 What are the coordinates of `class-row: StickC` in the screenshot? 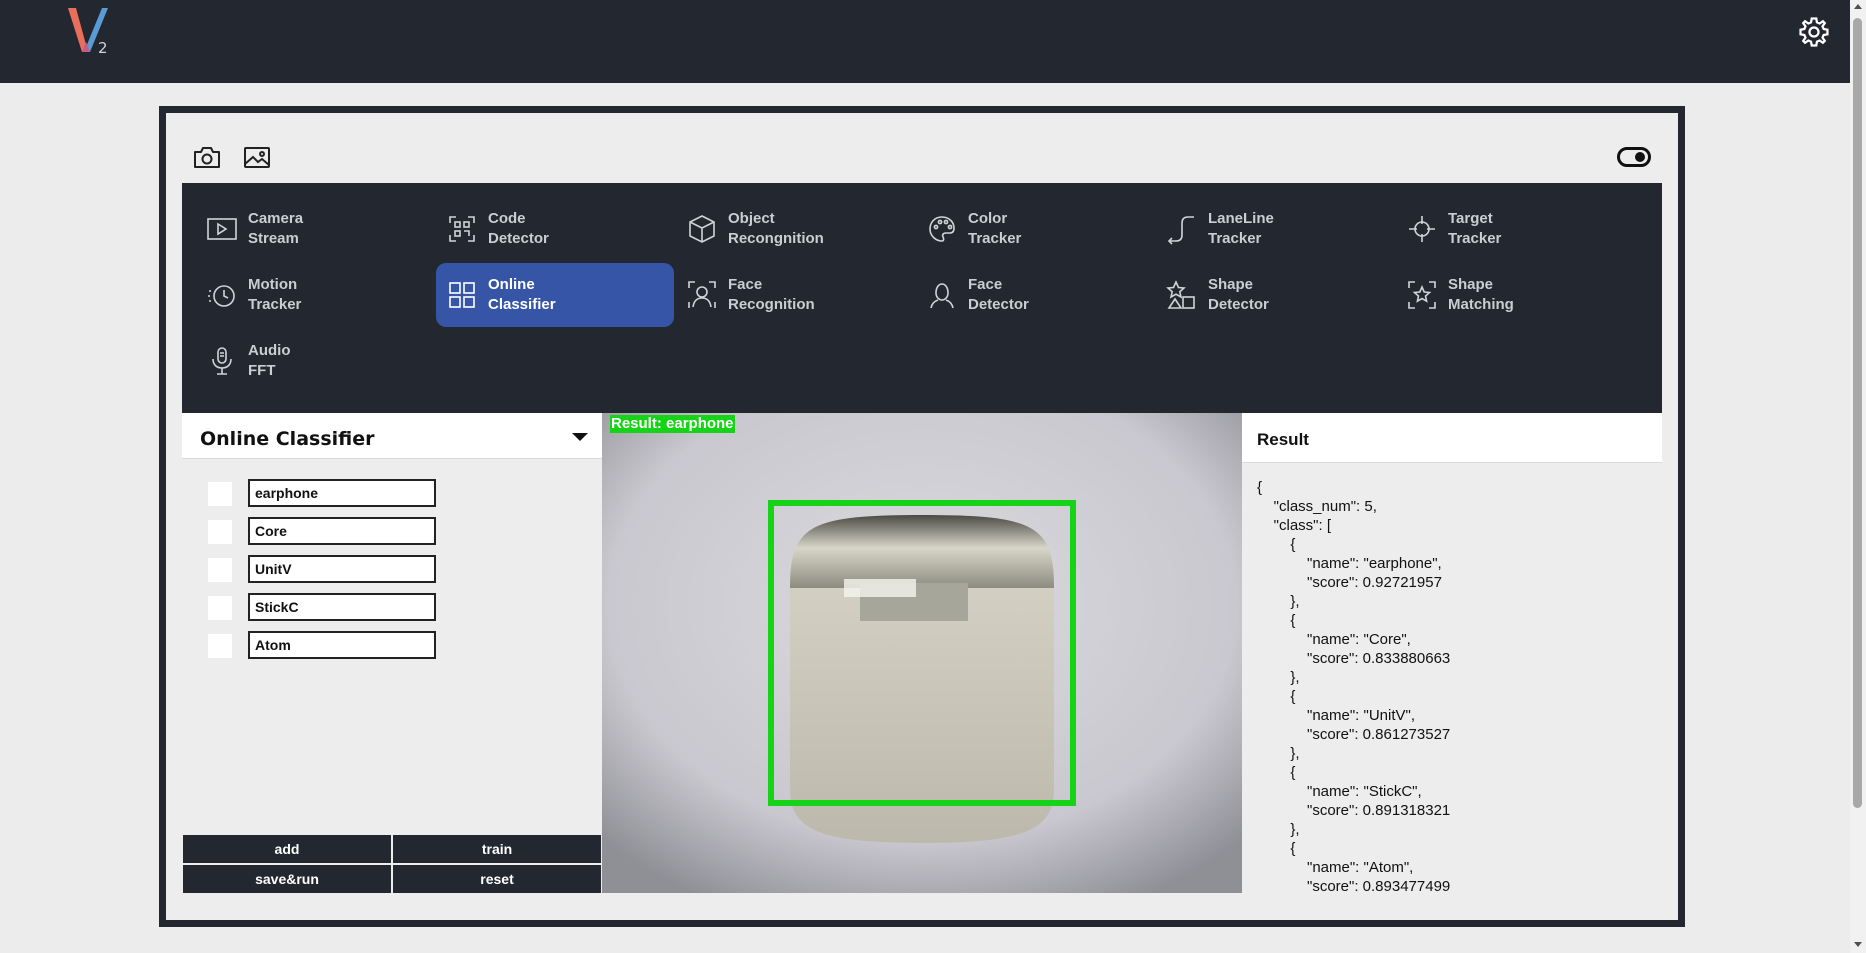 It's located at (358, 607).